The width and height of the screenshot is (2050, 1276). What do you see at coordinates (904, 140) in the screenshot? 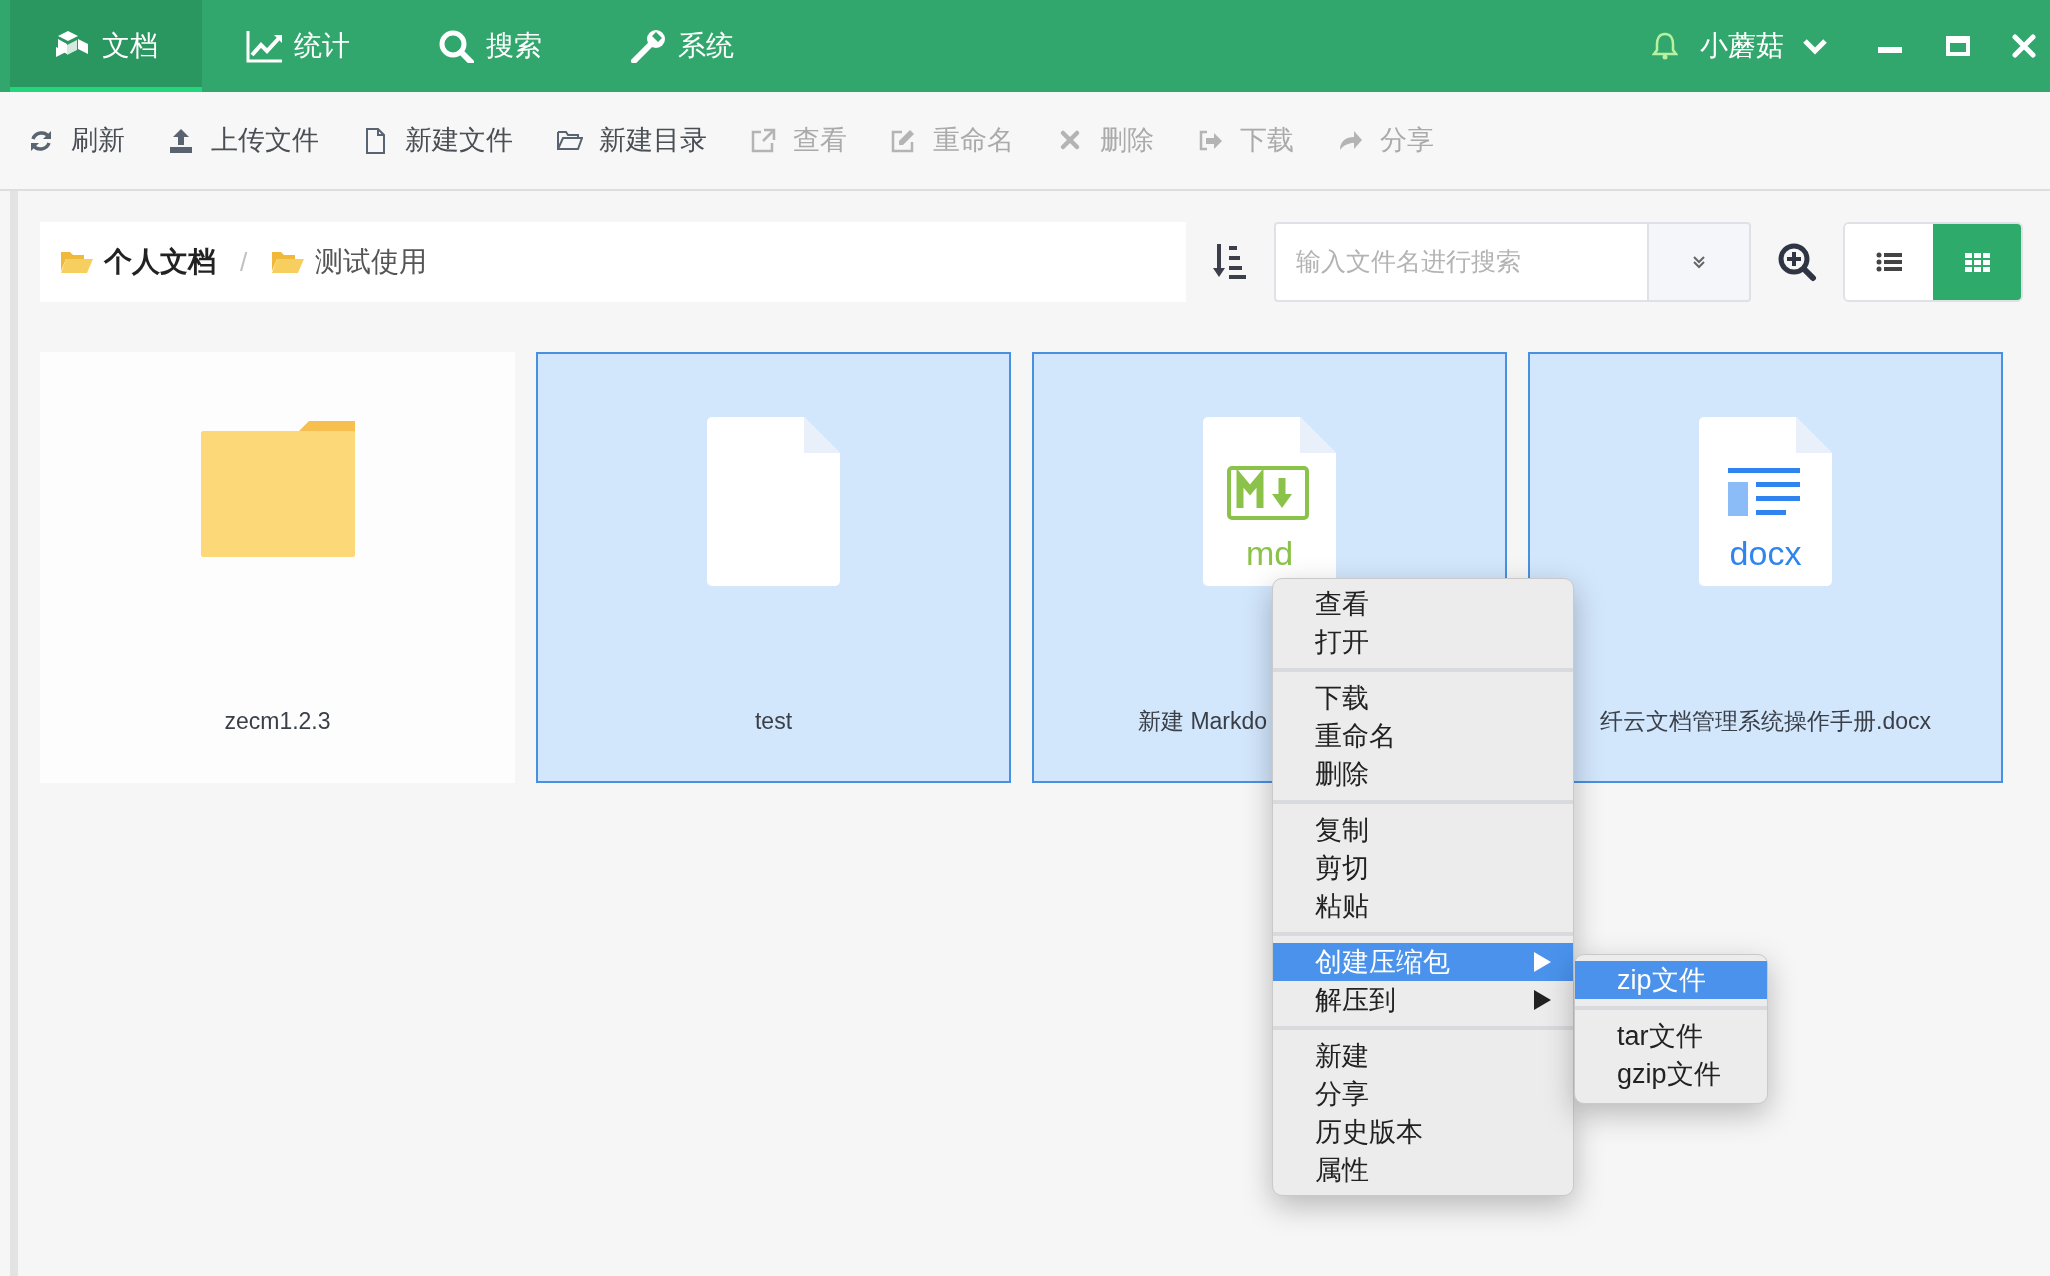
I see `edit-icon` at bounding box center [904, 140].